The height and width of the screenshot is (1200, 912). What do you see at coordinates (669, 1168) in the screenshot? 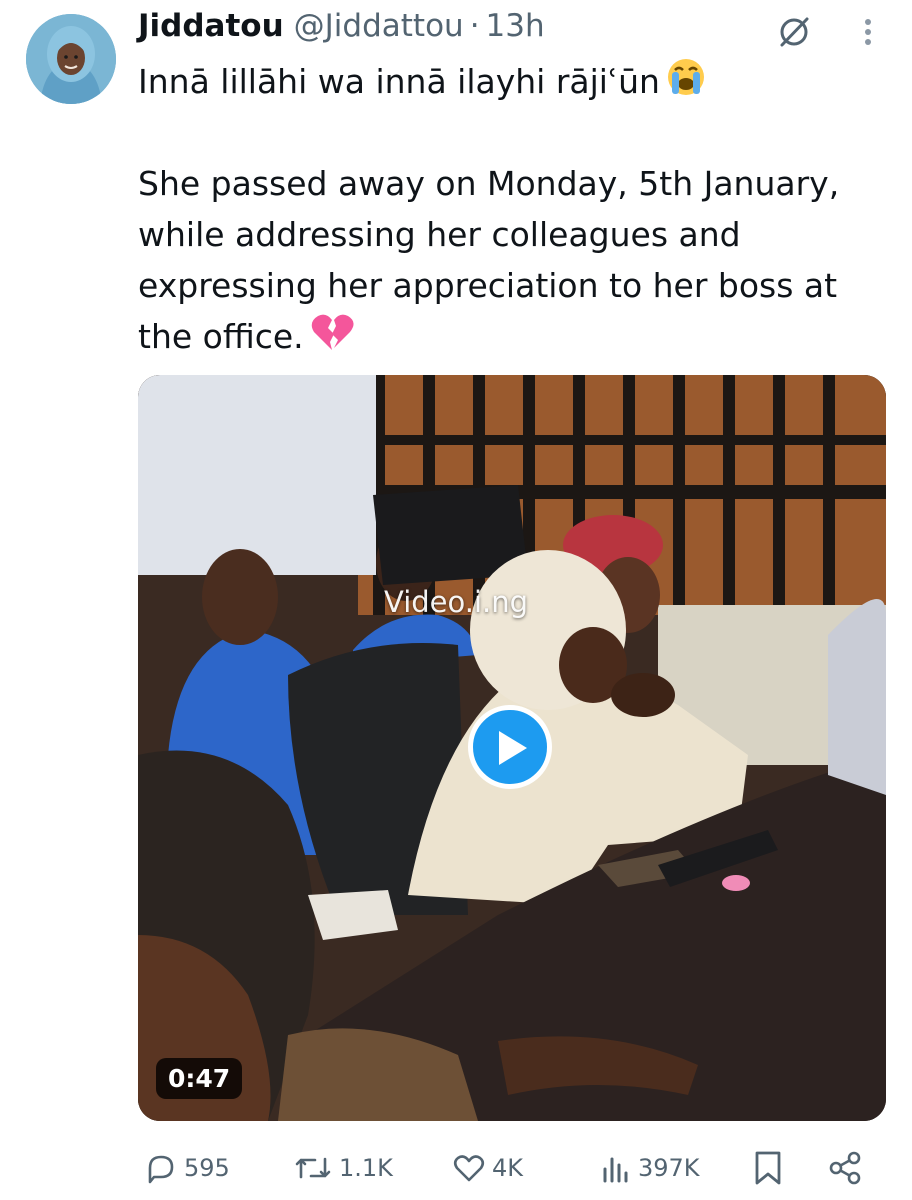
I see `view-count: 397K` at bounding box center [669, 1168].